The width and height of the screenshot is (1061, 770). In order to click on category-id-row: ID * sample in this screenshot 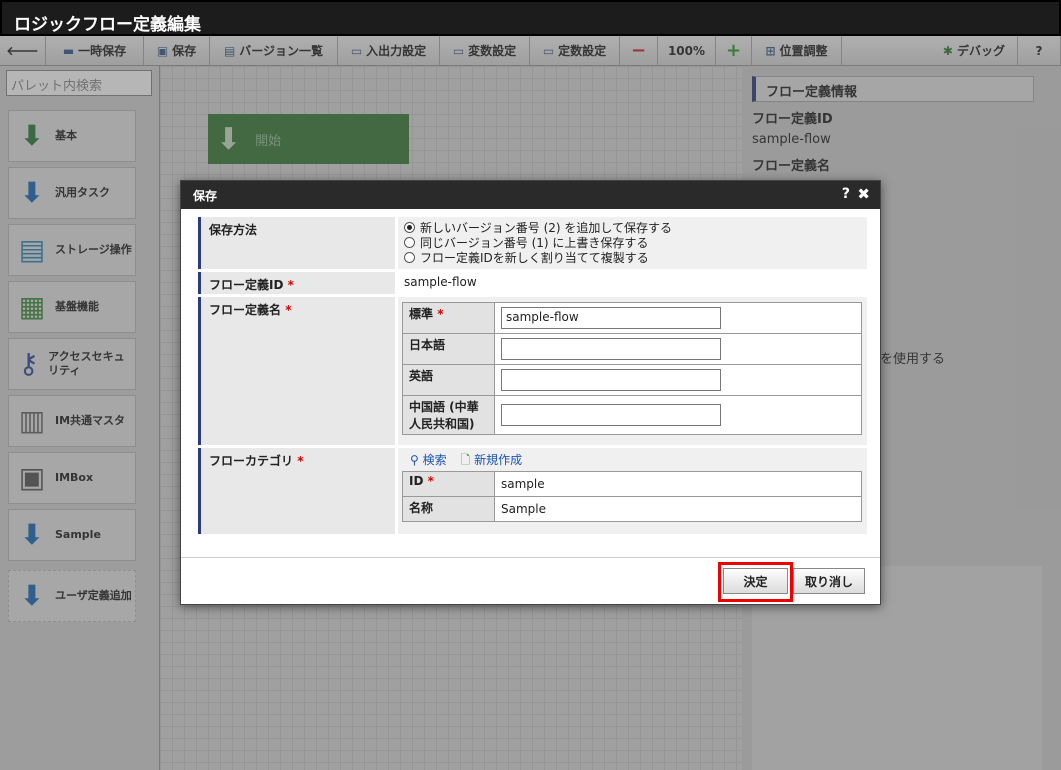, I will do `click(632, 484)`.